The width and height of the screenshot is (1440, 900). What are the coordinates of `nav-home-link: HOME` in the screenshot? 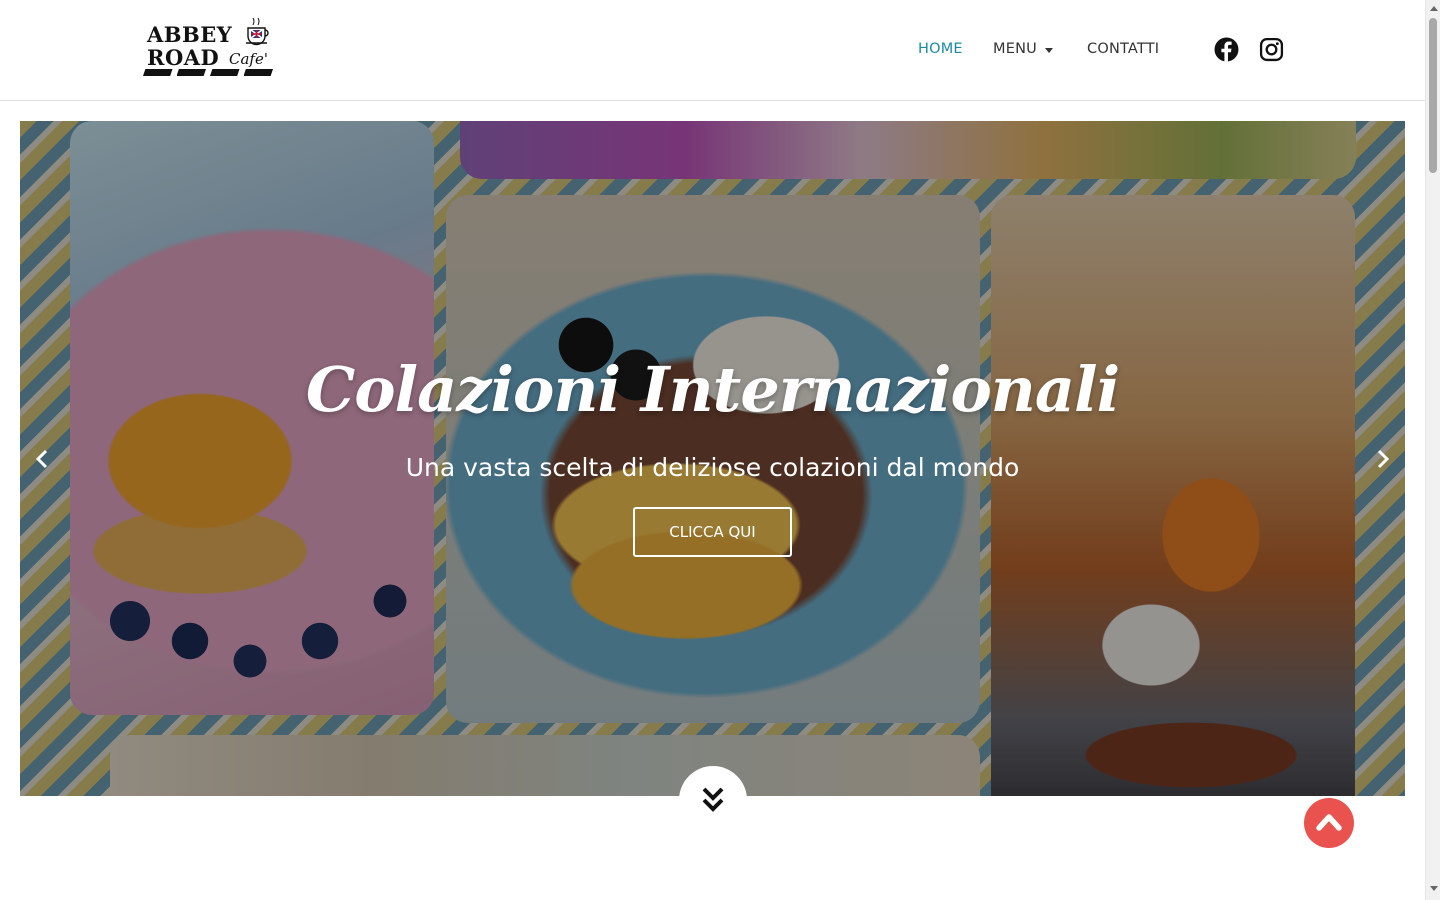 It's located at (940, 49).